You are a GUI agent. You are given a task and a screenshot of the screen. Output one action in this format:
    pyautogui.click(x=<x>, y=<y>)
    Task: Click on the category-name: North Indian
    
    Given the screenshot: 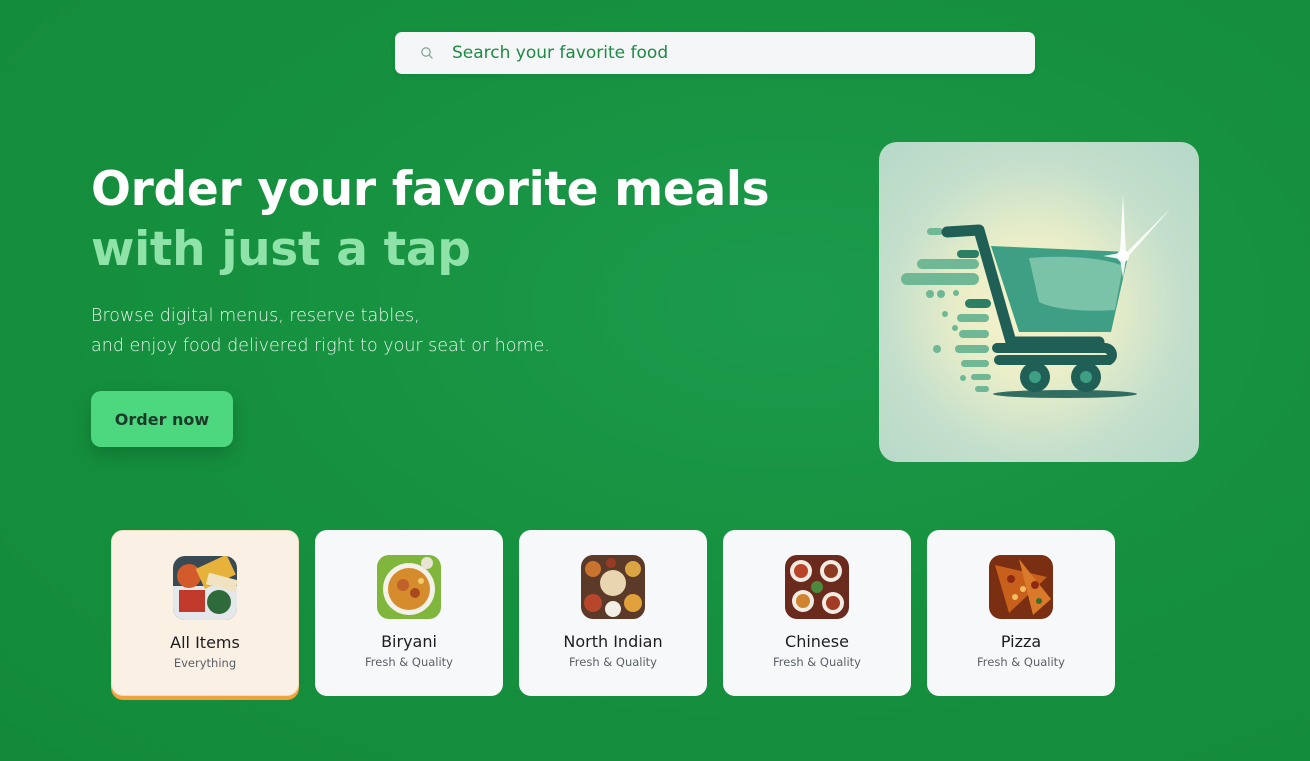 What is the action you would take?
    pyautogui.click(x=613, y=641)
    